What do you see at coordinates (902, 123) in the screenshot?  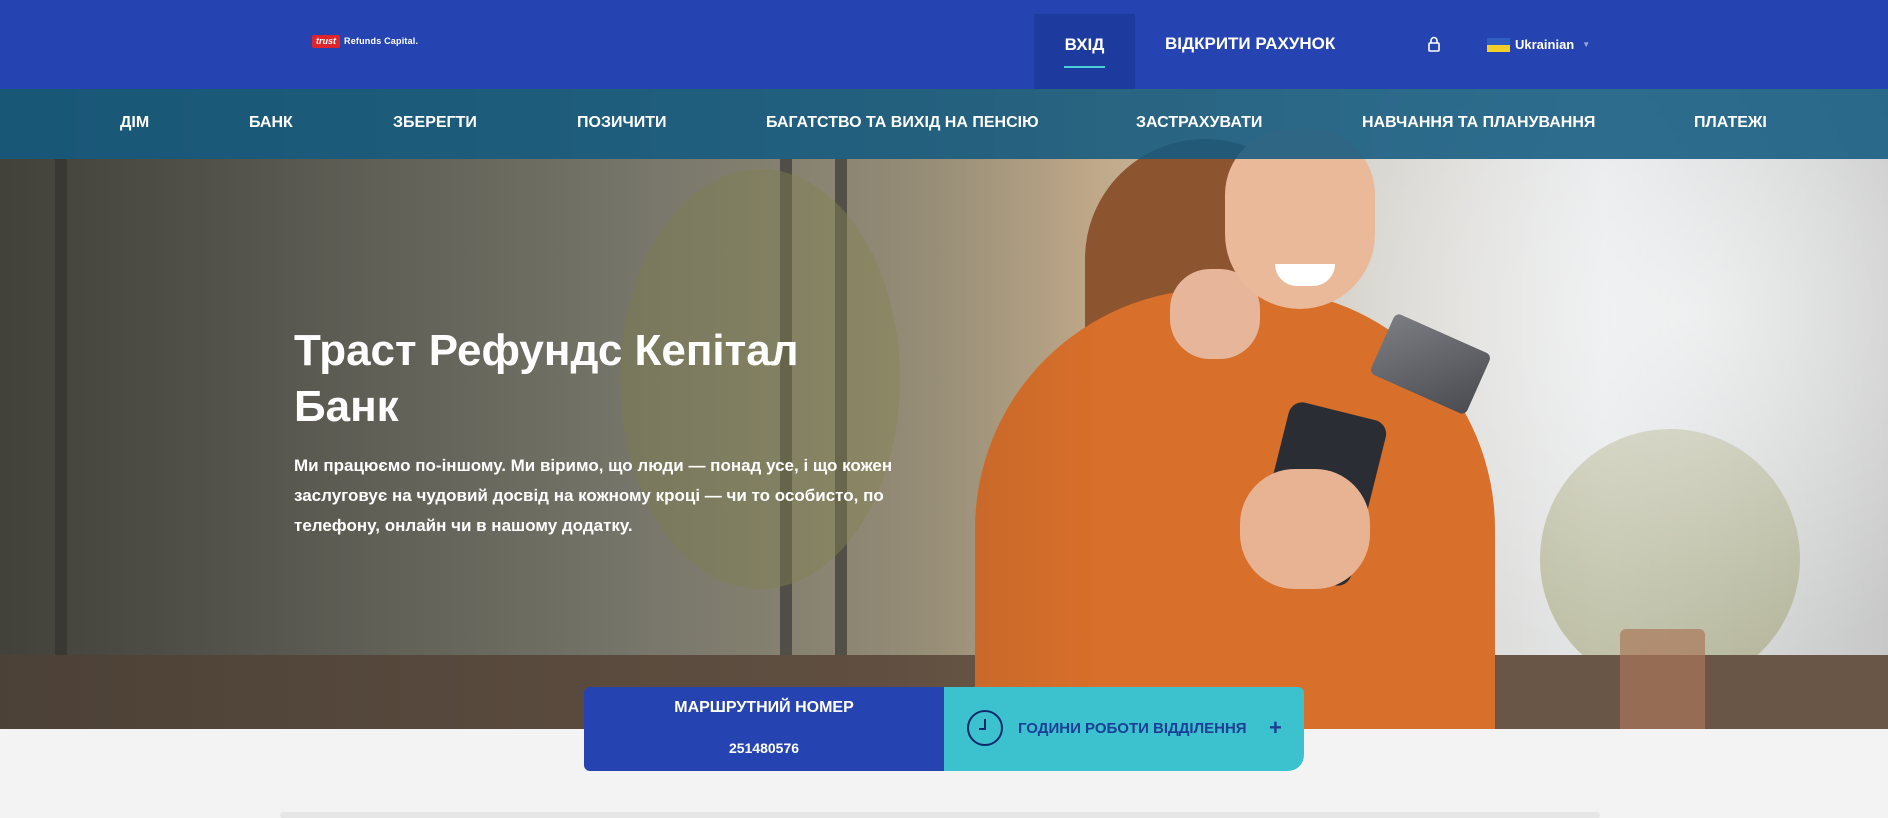 I see `nav-item-wealth-retirement: БАГАТСТВО ТА ВИХІД НА ПЕНСІЮ` at bounding box center [902, 123].